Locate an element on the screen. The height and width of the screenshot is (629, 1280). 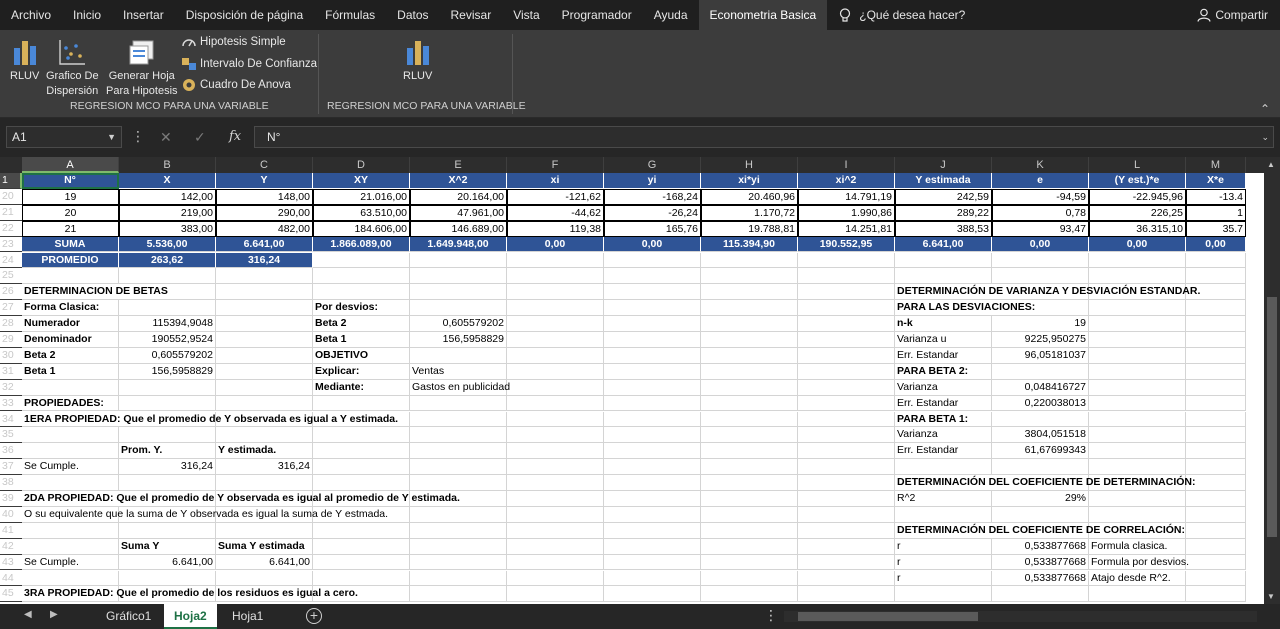
column-header-a: A is located at coordinates (70, 165).